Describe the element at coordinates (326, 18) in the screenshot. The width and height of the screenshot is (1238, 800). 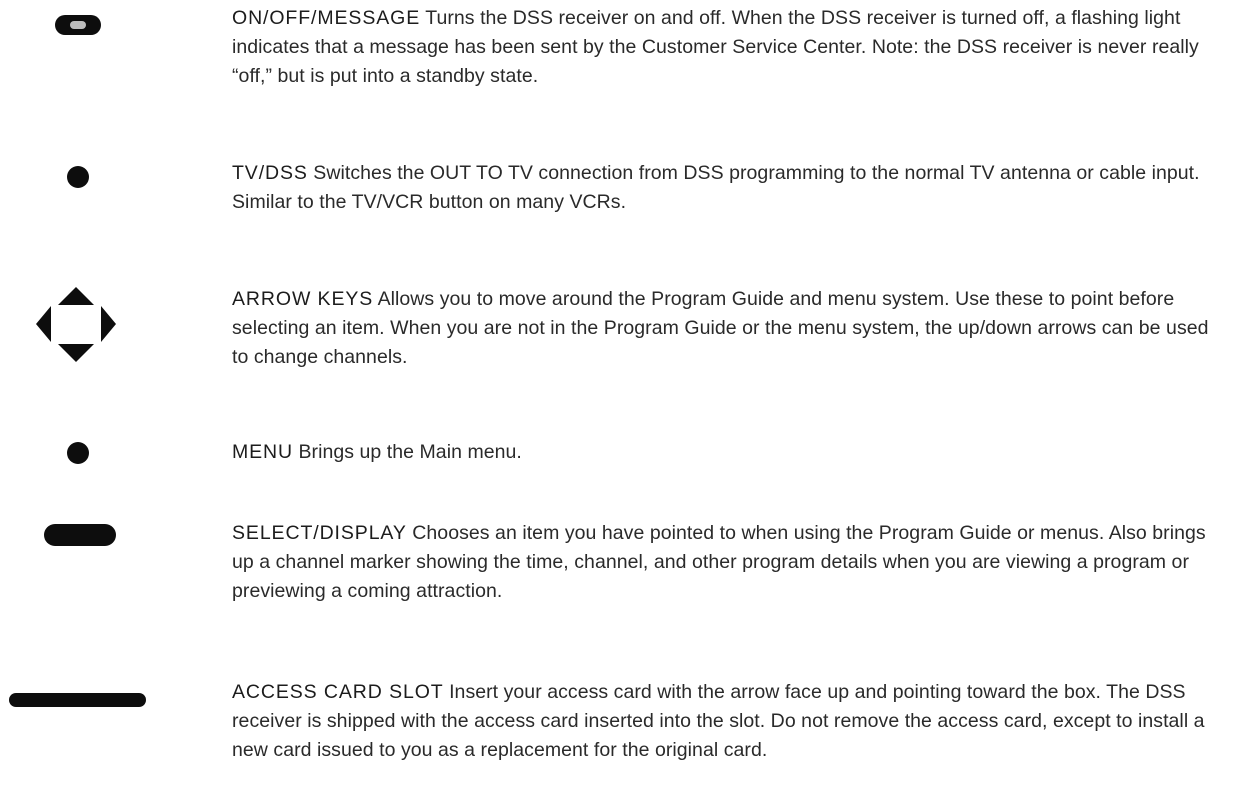
I see `entry-term: ON/OFF/MESSAGE` at that location.